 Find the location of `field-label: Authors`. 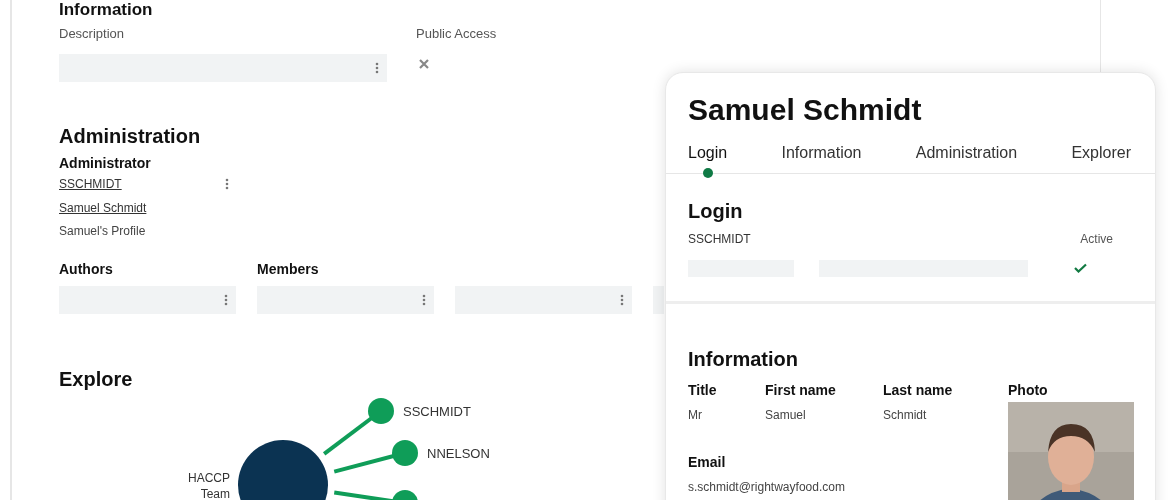

field-label: Authors is located at coordinates (86, 269).